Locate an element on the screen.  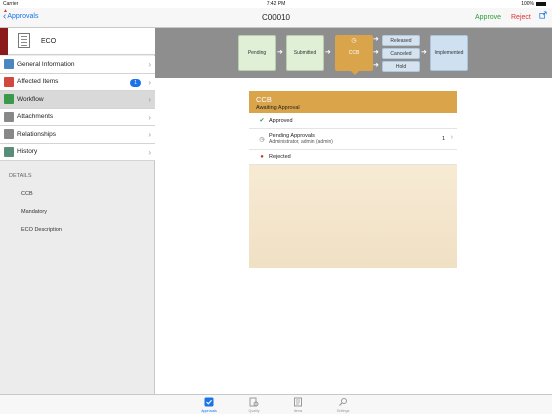
rejected-icon: ● is located at coordinates (262, 157).